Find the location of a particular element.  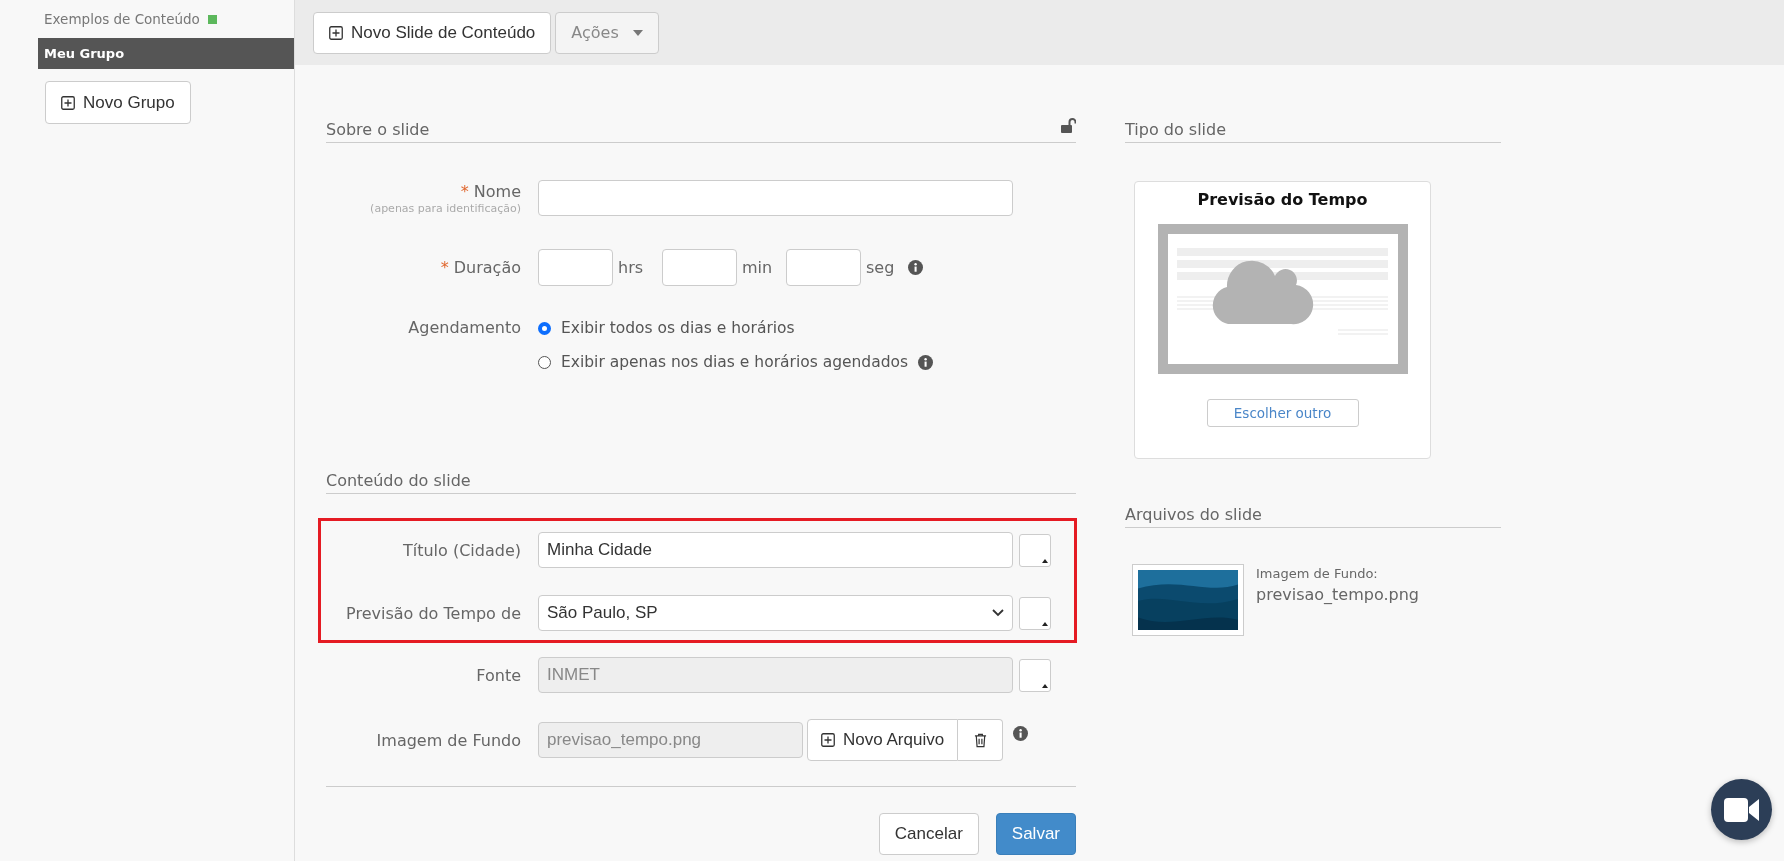

slide-type-name: Previsão do Tempo is located at coordinates (1282, 199).